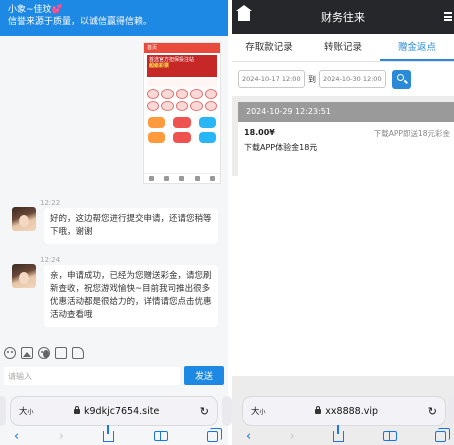  What do you see at coordinates (131, 226) in the screenshot?
I see `message-bubble: 好的，这边帮您进行提交申请，还请您稍等下哦，谢谢` at bounding box center [131, 226].